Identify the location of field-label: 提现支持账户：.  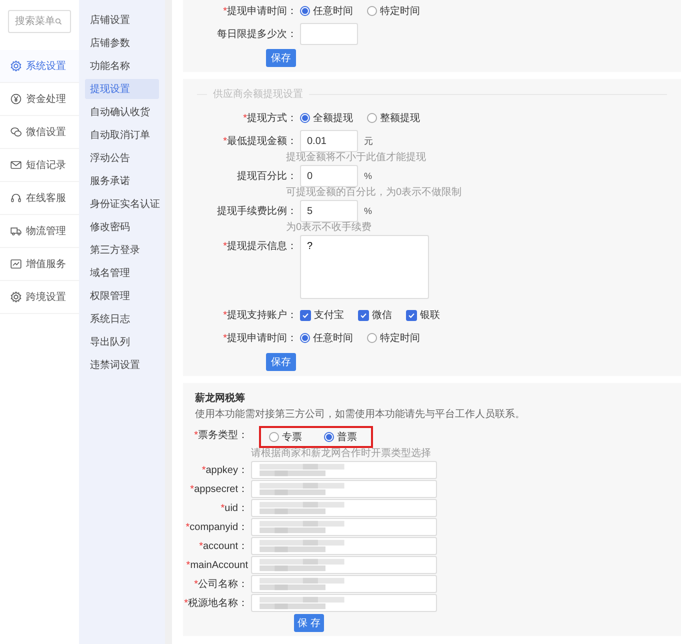
(262, 315).